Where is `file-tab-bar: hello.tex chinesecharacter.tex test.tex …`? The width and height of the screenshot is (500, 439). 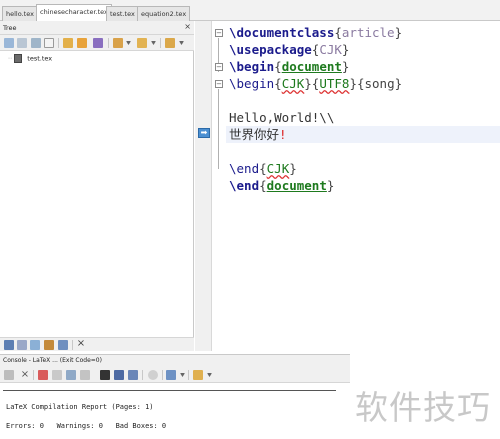
file-tab-bar: hello.tex chinesecharacter.tex test.tex … is located at coordinates (250, 10).